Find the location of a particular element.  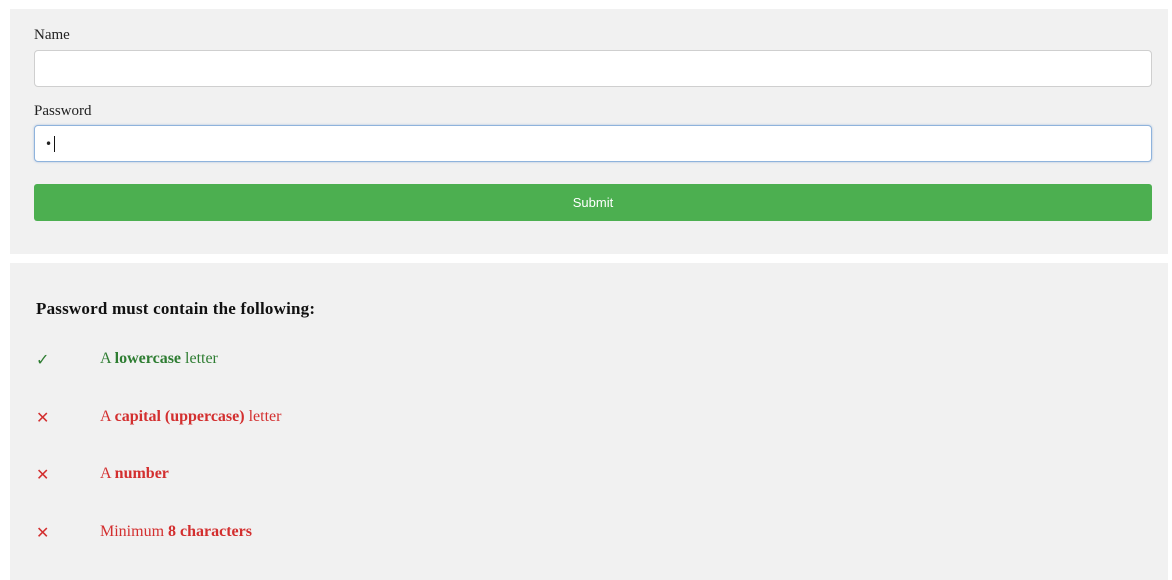

requirement-text: A lowercase letter is located at coordinates (159, 358).